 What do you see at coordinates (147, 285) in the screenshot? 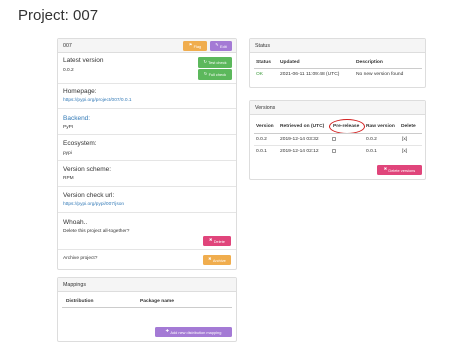
I see `mappings-panel-header: Mappings` at bounding box center [147, 285].